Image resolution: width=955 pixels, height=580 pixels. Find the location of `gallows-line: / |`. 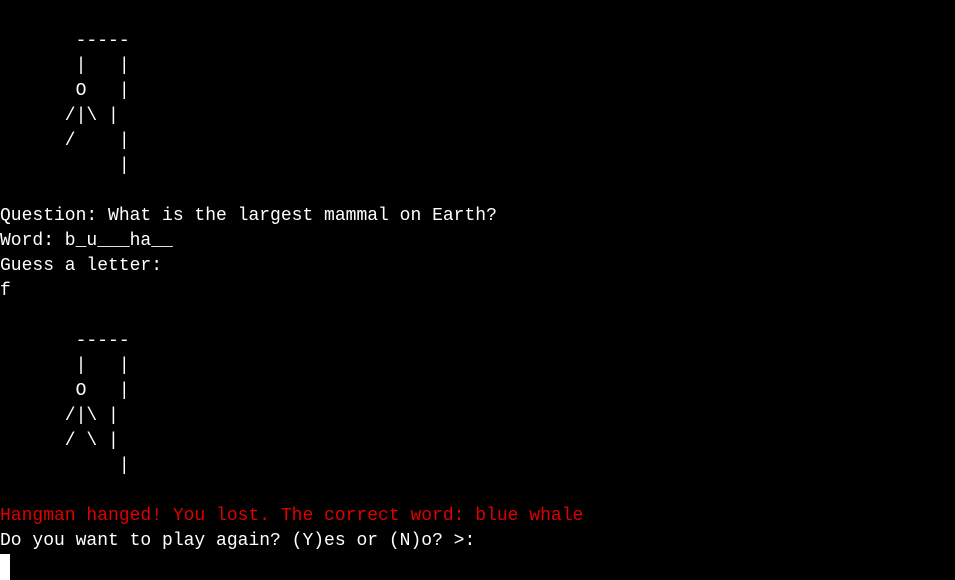

gallows-line: / | is located at coordinates (65, 141).